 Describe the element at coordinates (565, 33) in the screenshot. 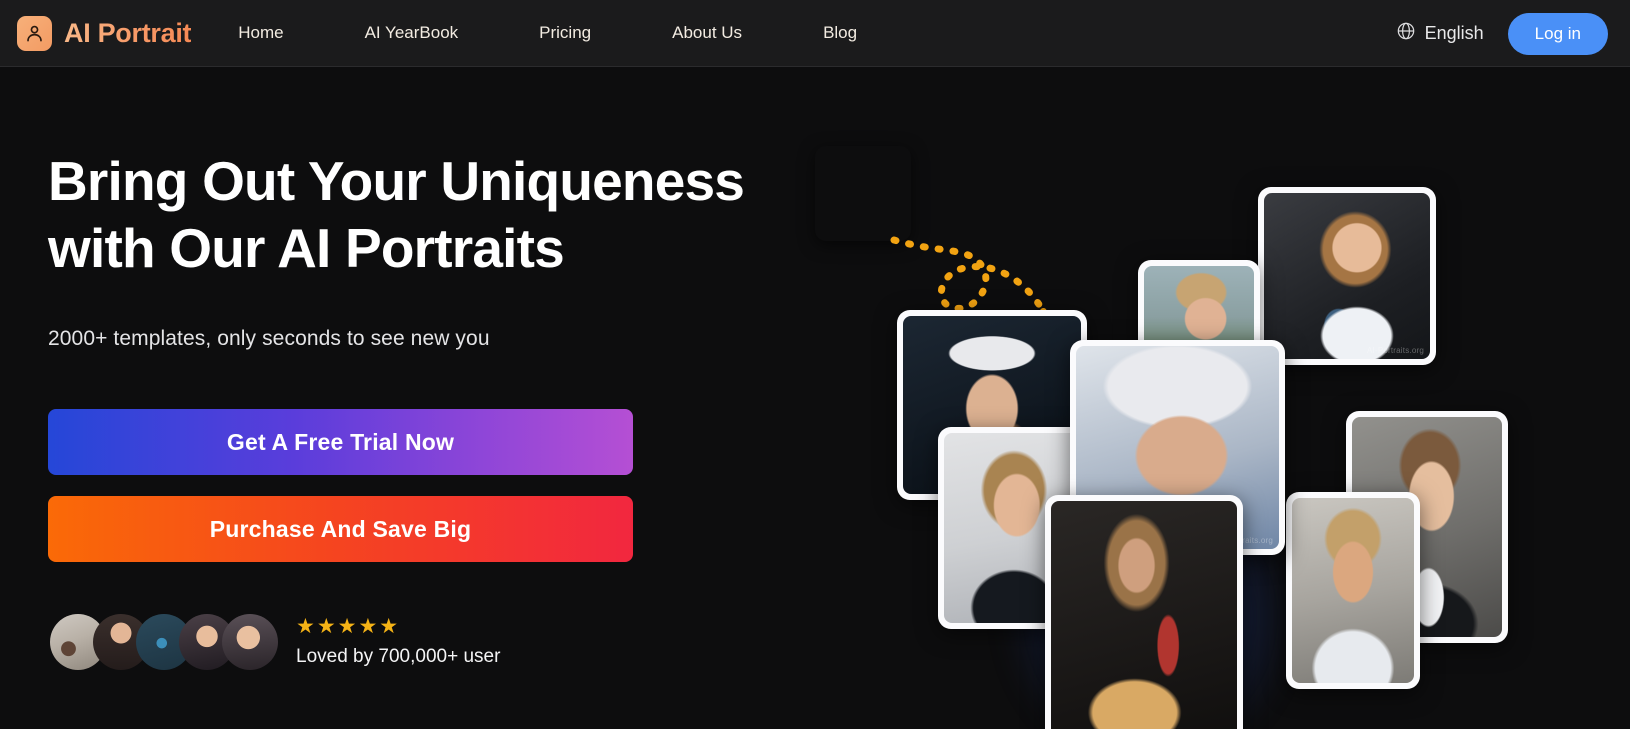

I see `nav-item-pricing: Pricing` at that location.